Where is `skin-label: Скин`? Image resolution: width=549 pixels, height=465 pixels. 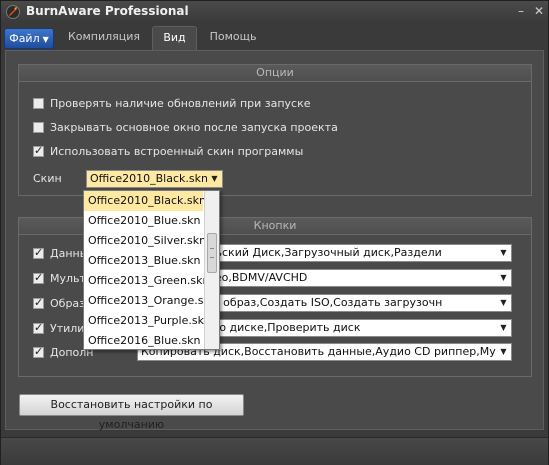
skin-label: Скин is located at coordinates (47, 178).